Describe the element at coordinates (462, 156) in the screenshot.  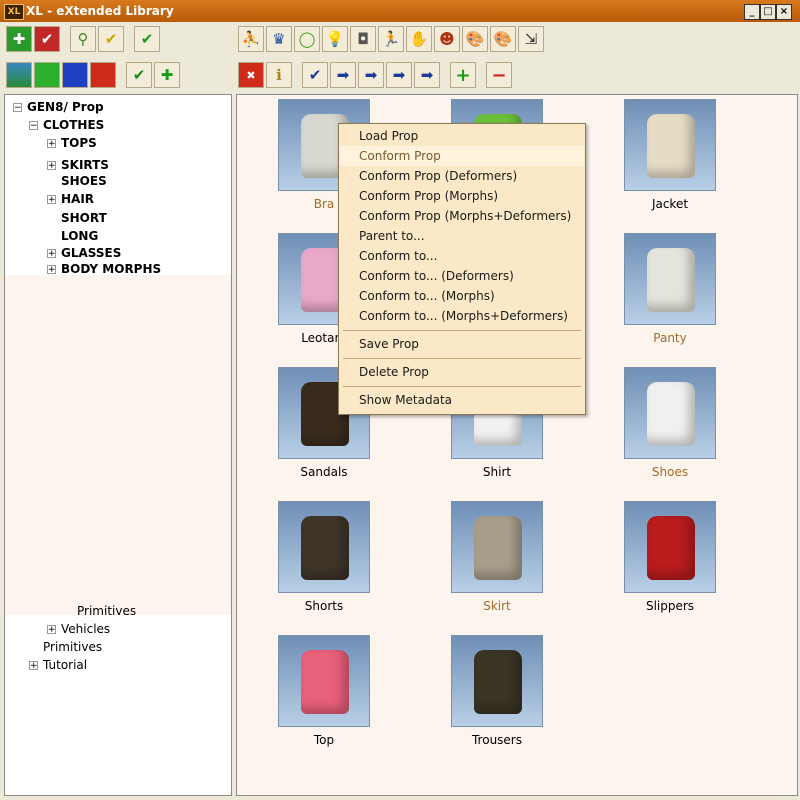
I see `menu-item: Conform Prop` at that location.